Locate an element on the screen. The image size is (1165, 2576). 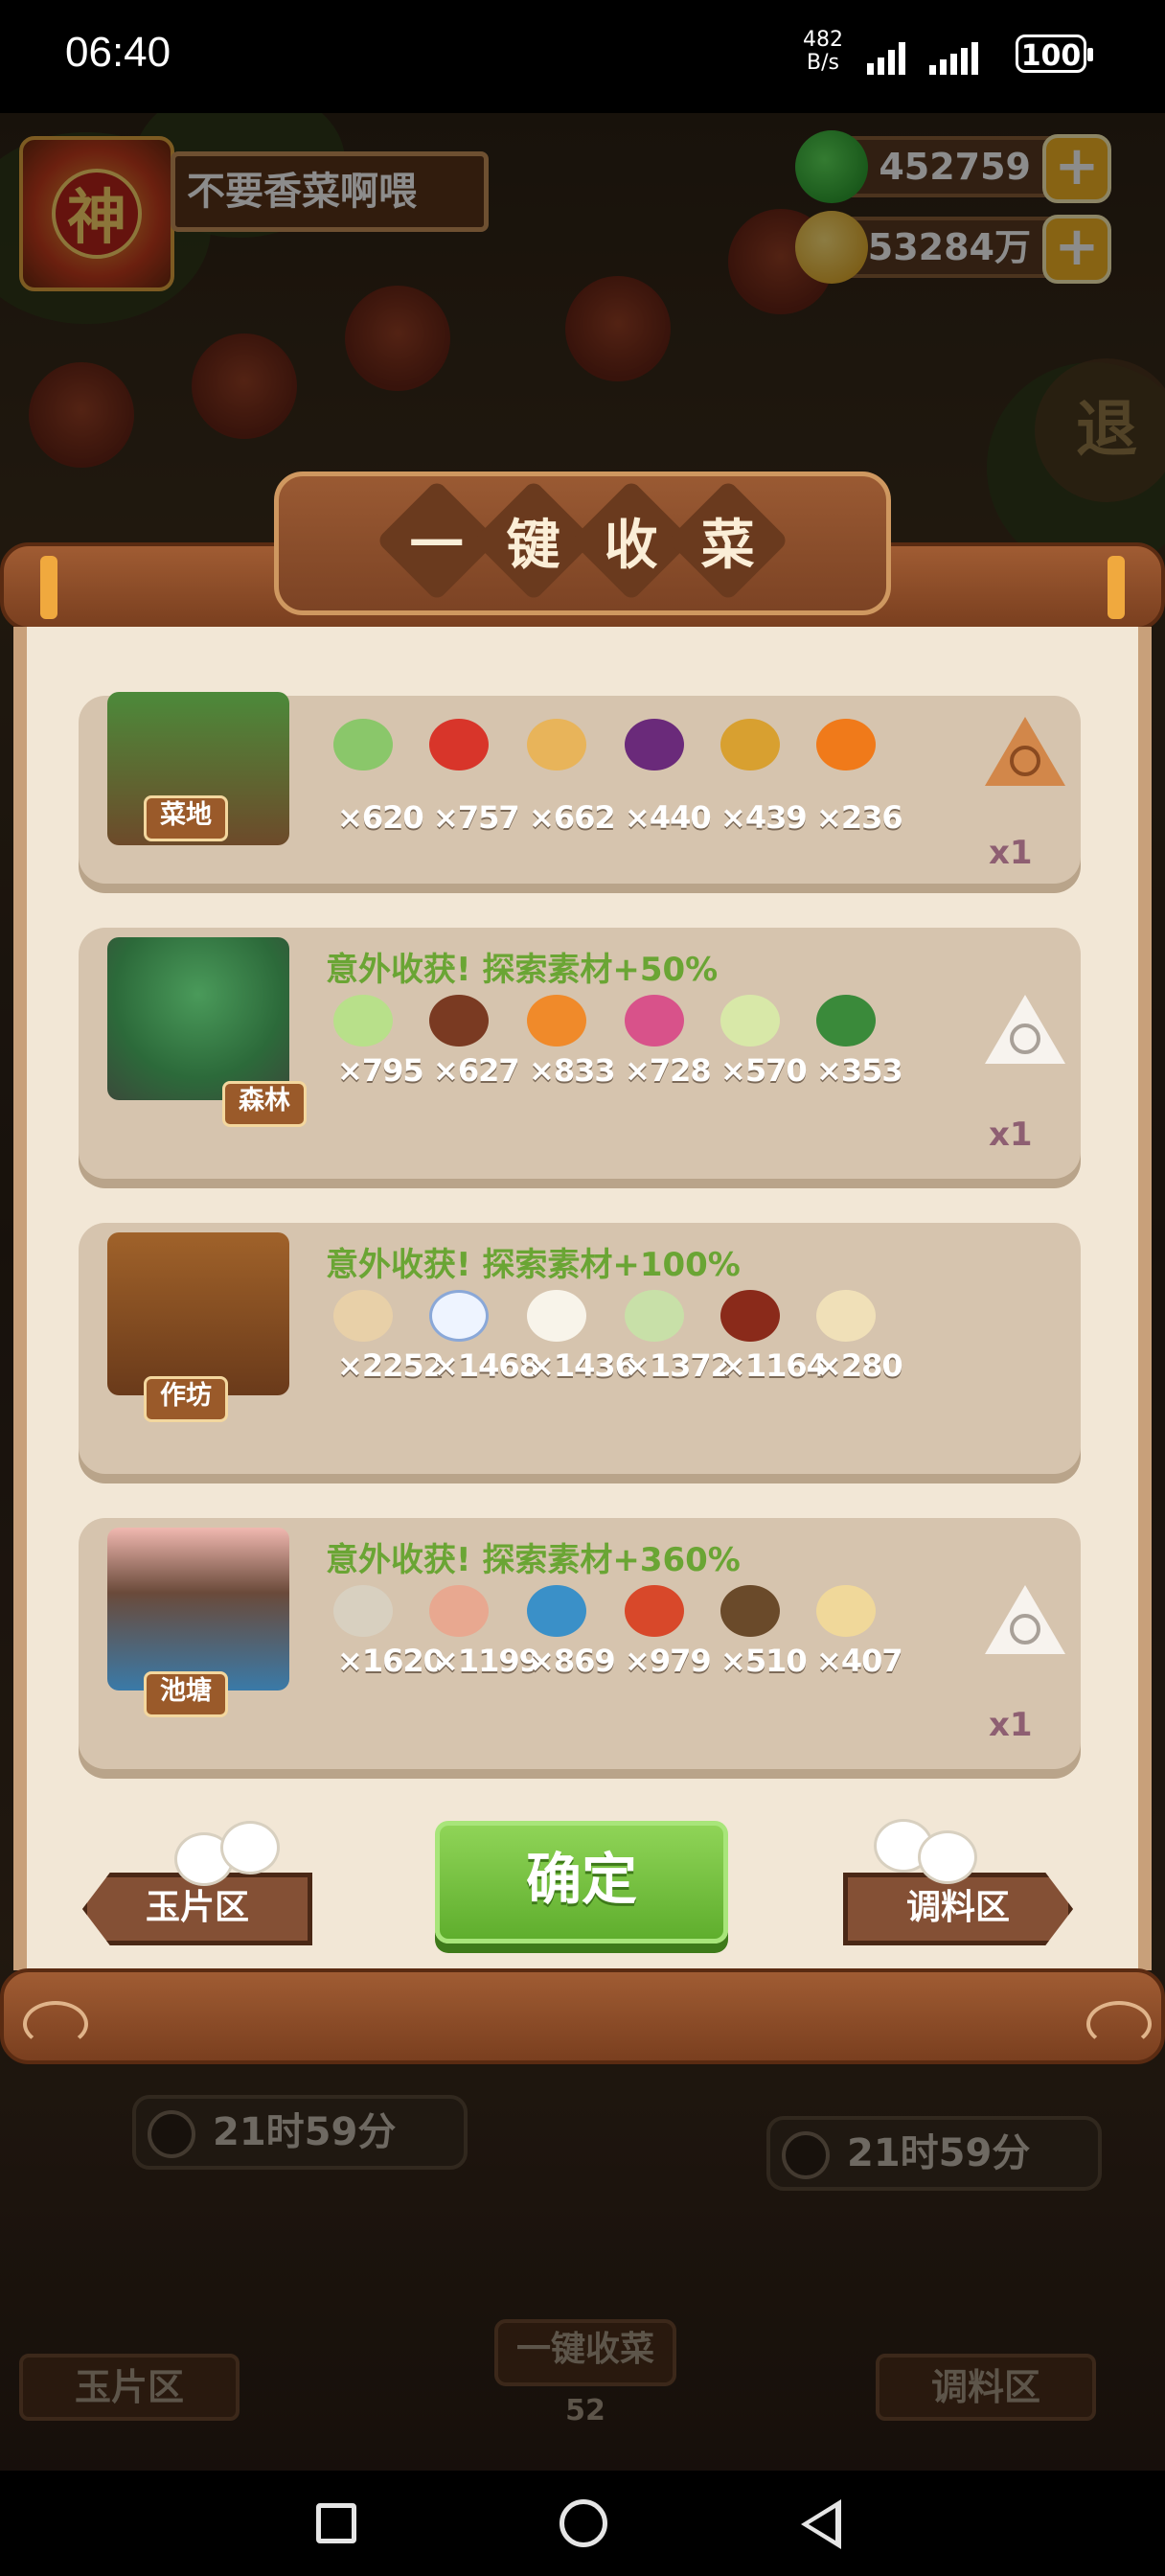
crab-icon is located at coordinates (750, 1611).